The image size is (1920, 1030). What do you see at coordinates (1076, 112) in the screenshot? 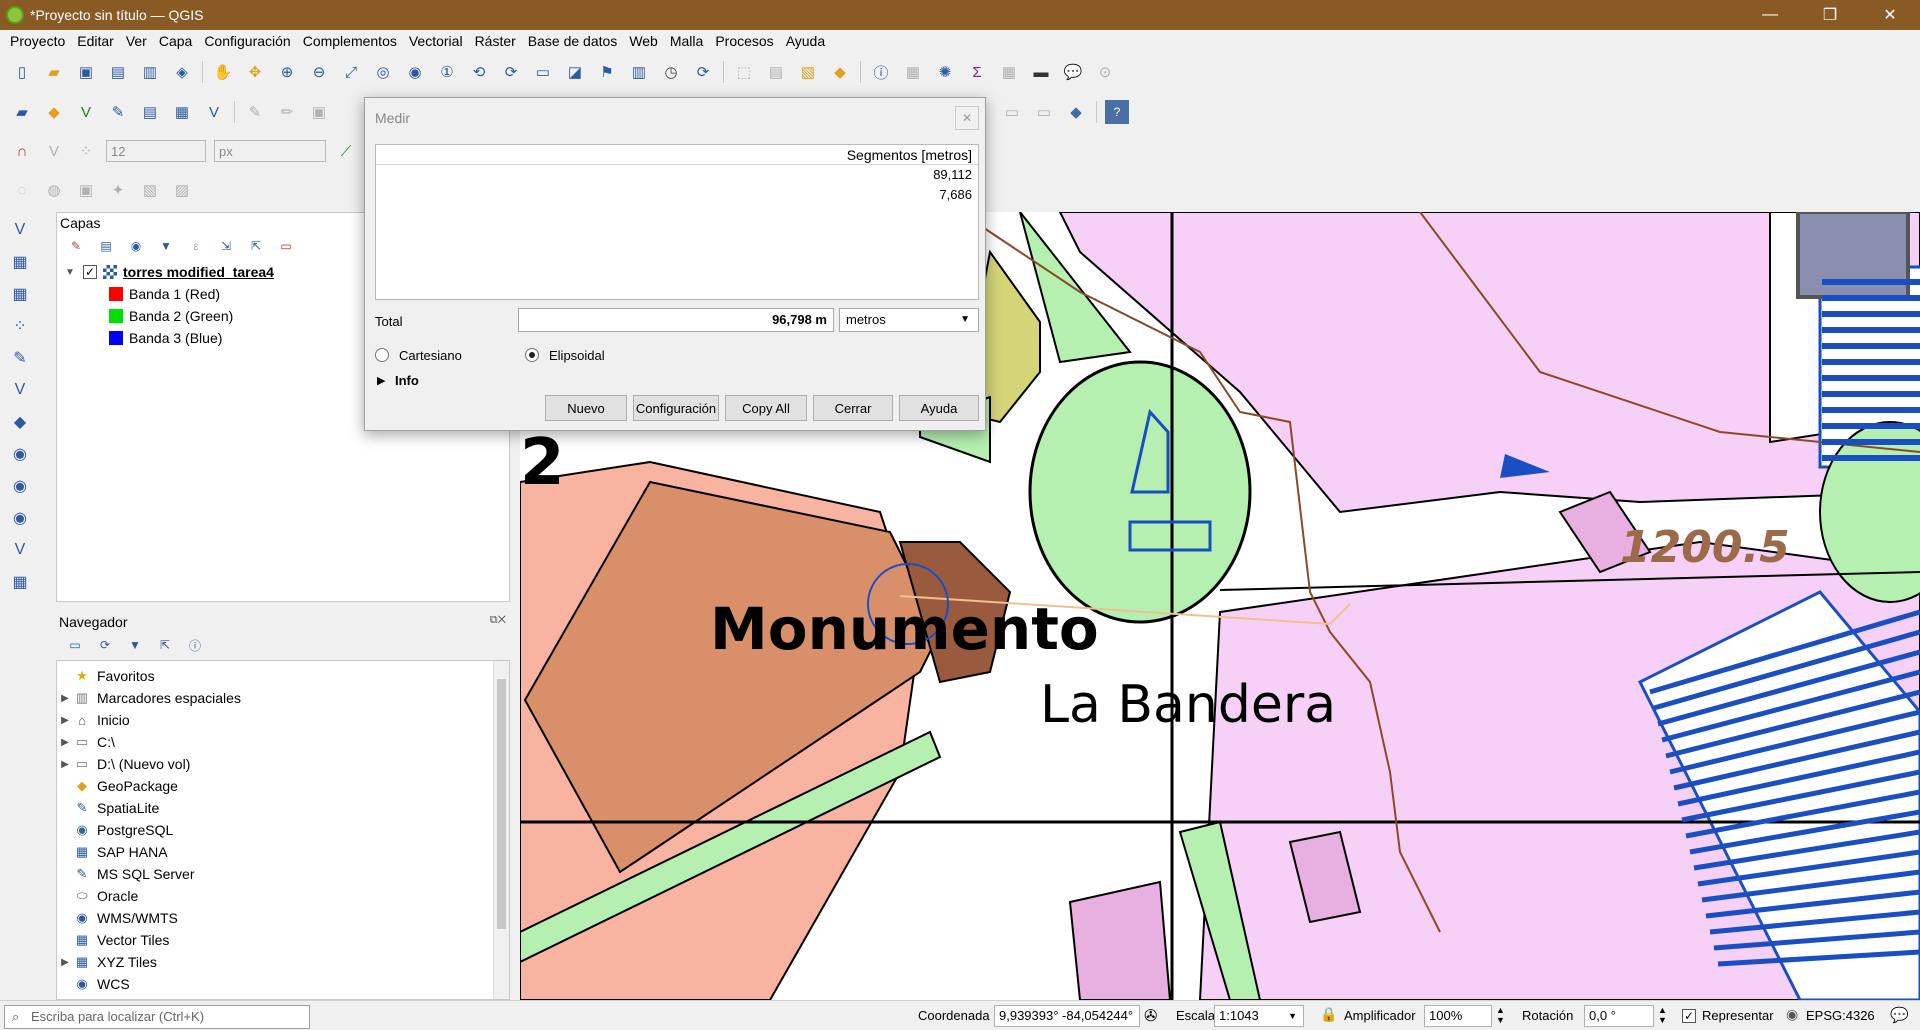
I see `python-console-icon: ◆` at bounding box center [1076, 112].